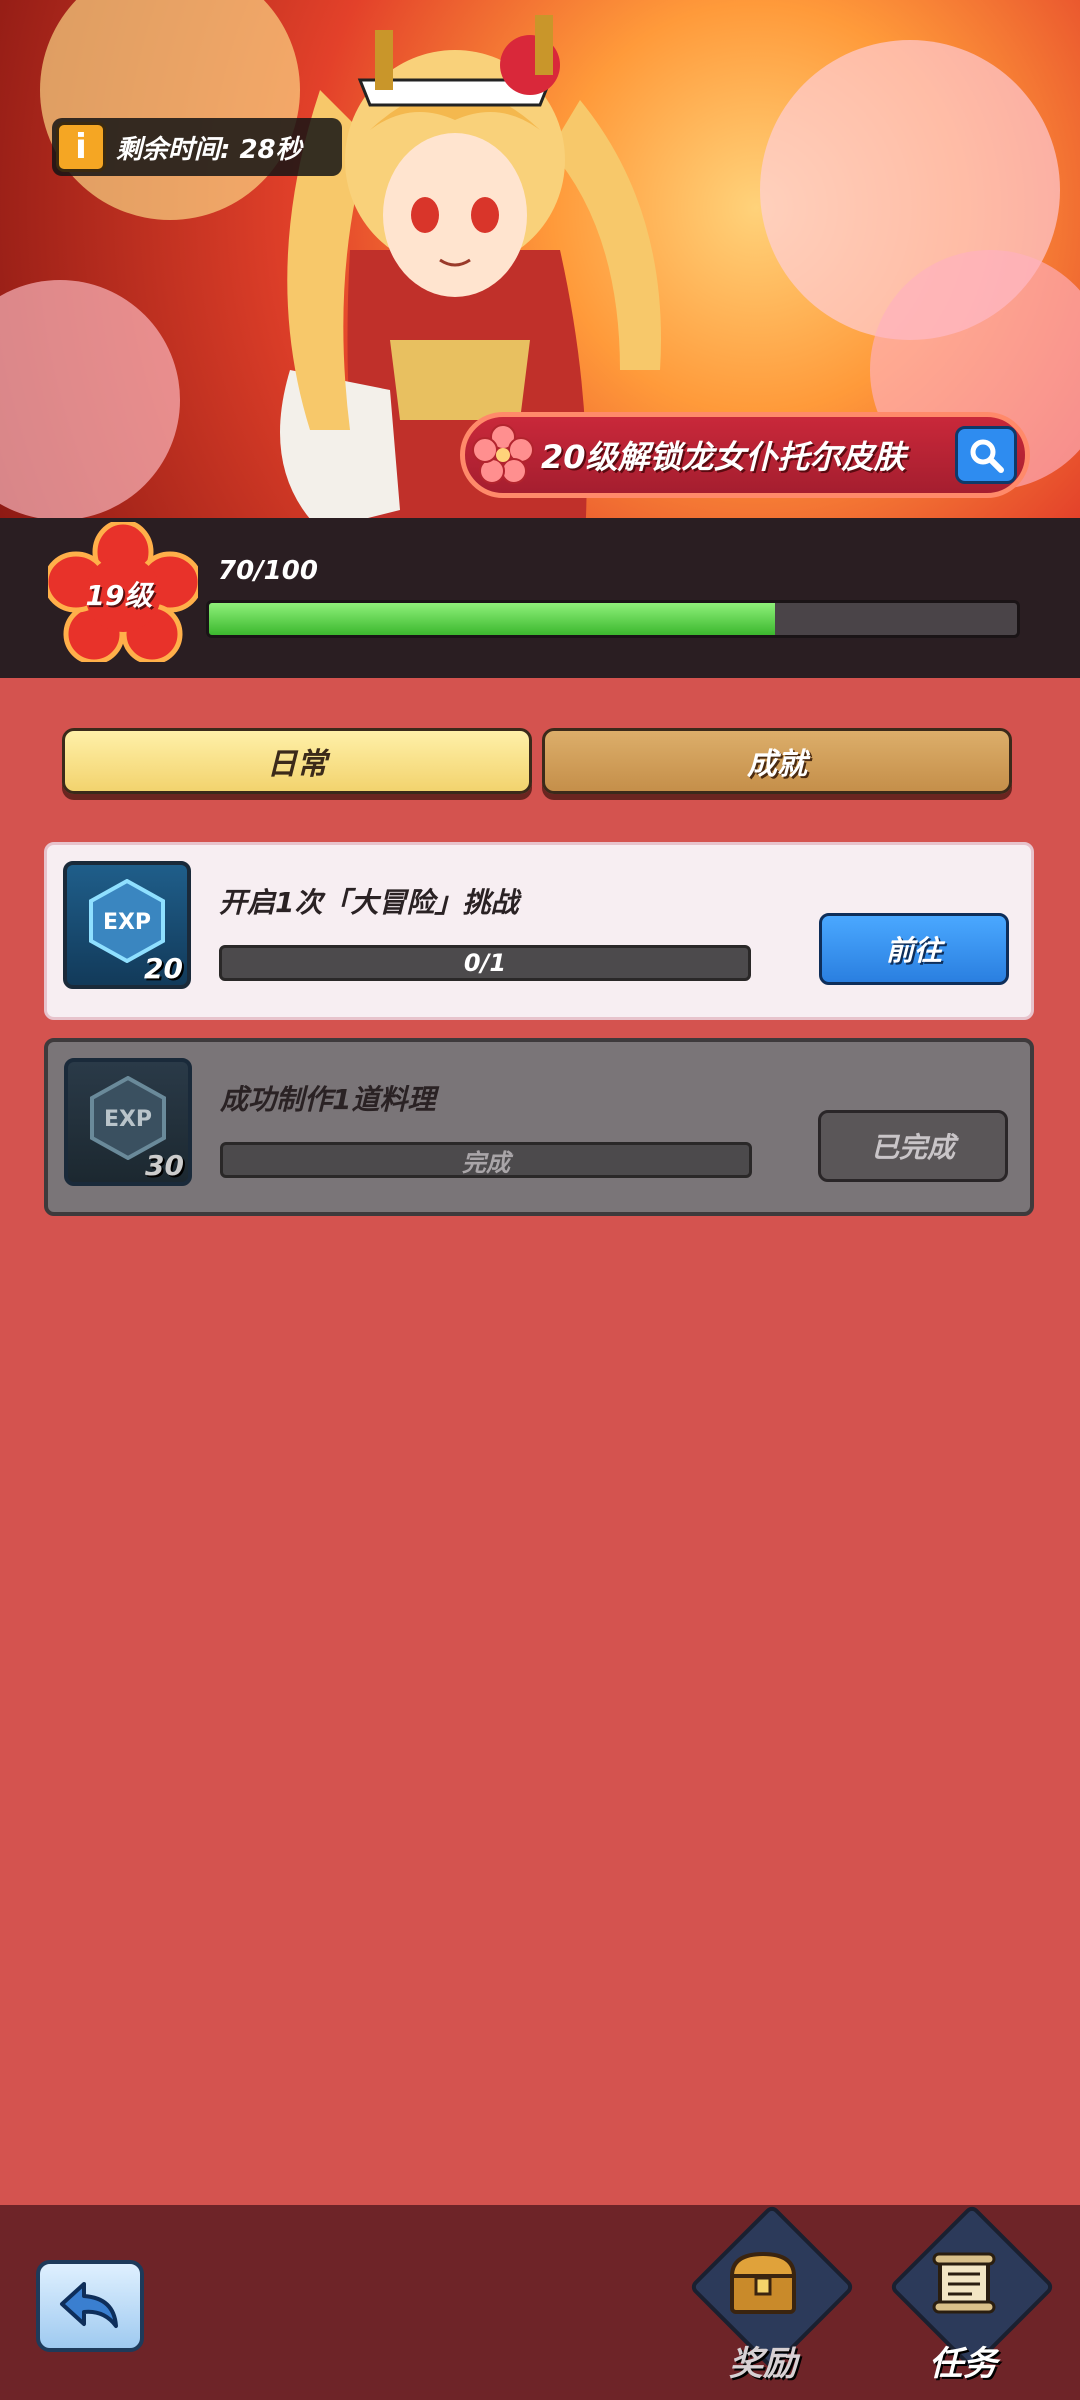 This screenshot has height=2400, width=1080. I want to click on exp-reward-icon: EXP 20, so click(127, 925).